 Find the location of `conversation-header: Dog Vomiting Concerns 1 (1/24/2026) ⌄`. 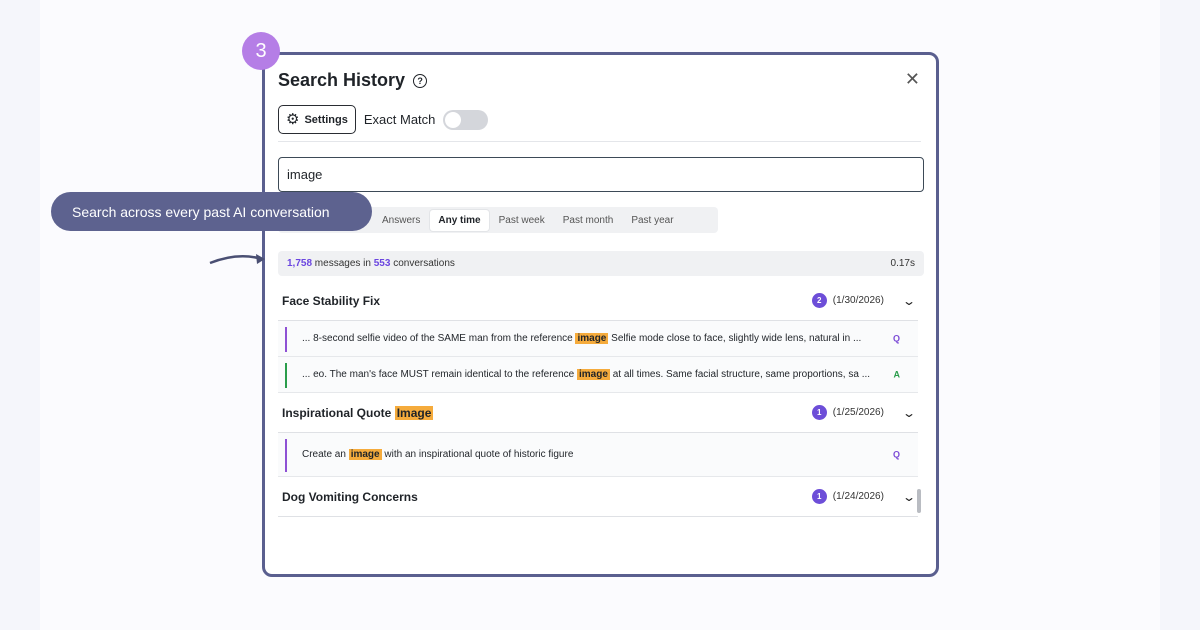

conversation-header: Dog Vomiting Concerns 1 (1/24/2026) ⌄ is located at coordinates (598, 497).